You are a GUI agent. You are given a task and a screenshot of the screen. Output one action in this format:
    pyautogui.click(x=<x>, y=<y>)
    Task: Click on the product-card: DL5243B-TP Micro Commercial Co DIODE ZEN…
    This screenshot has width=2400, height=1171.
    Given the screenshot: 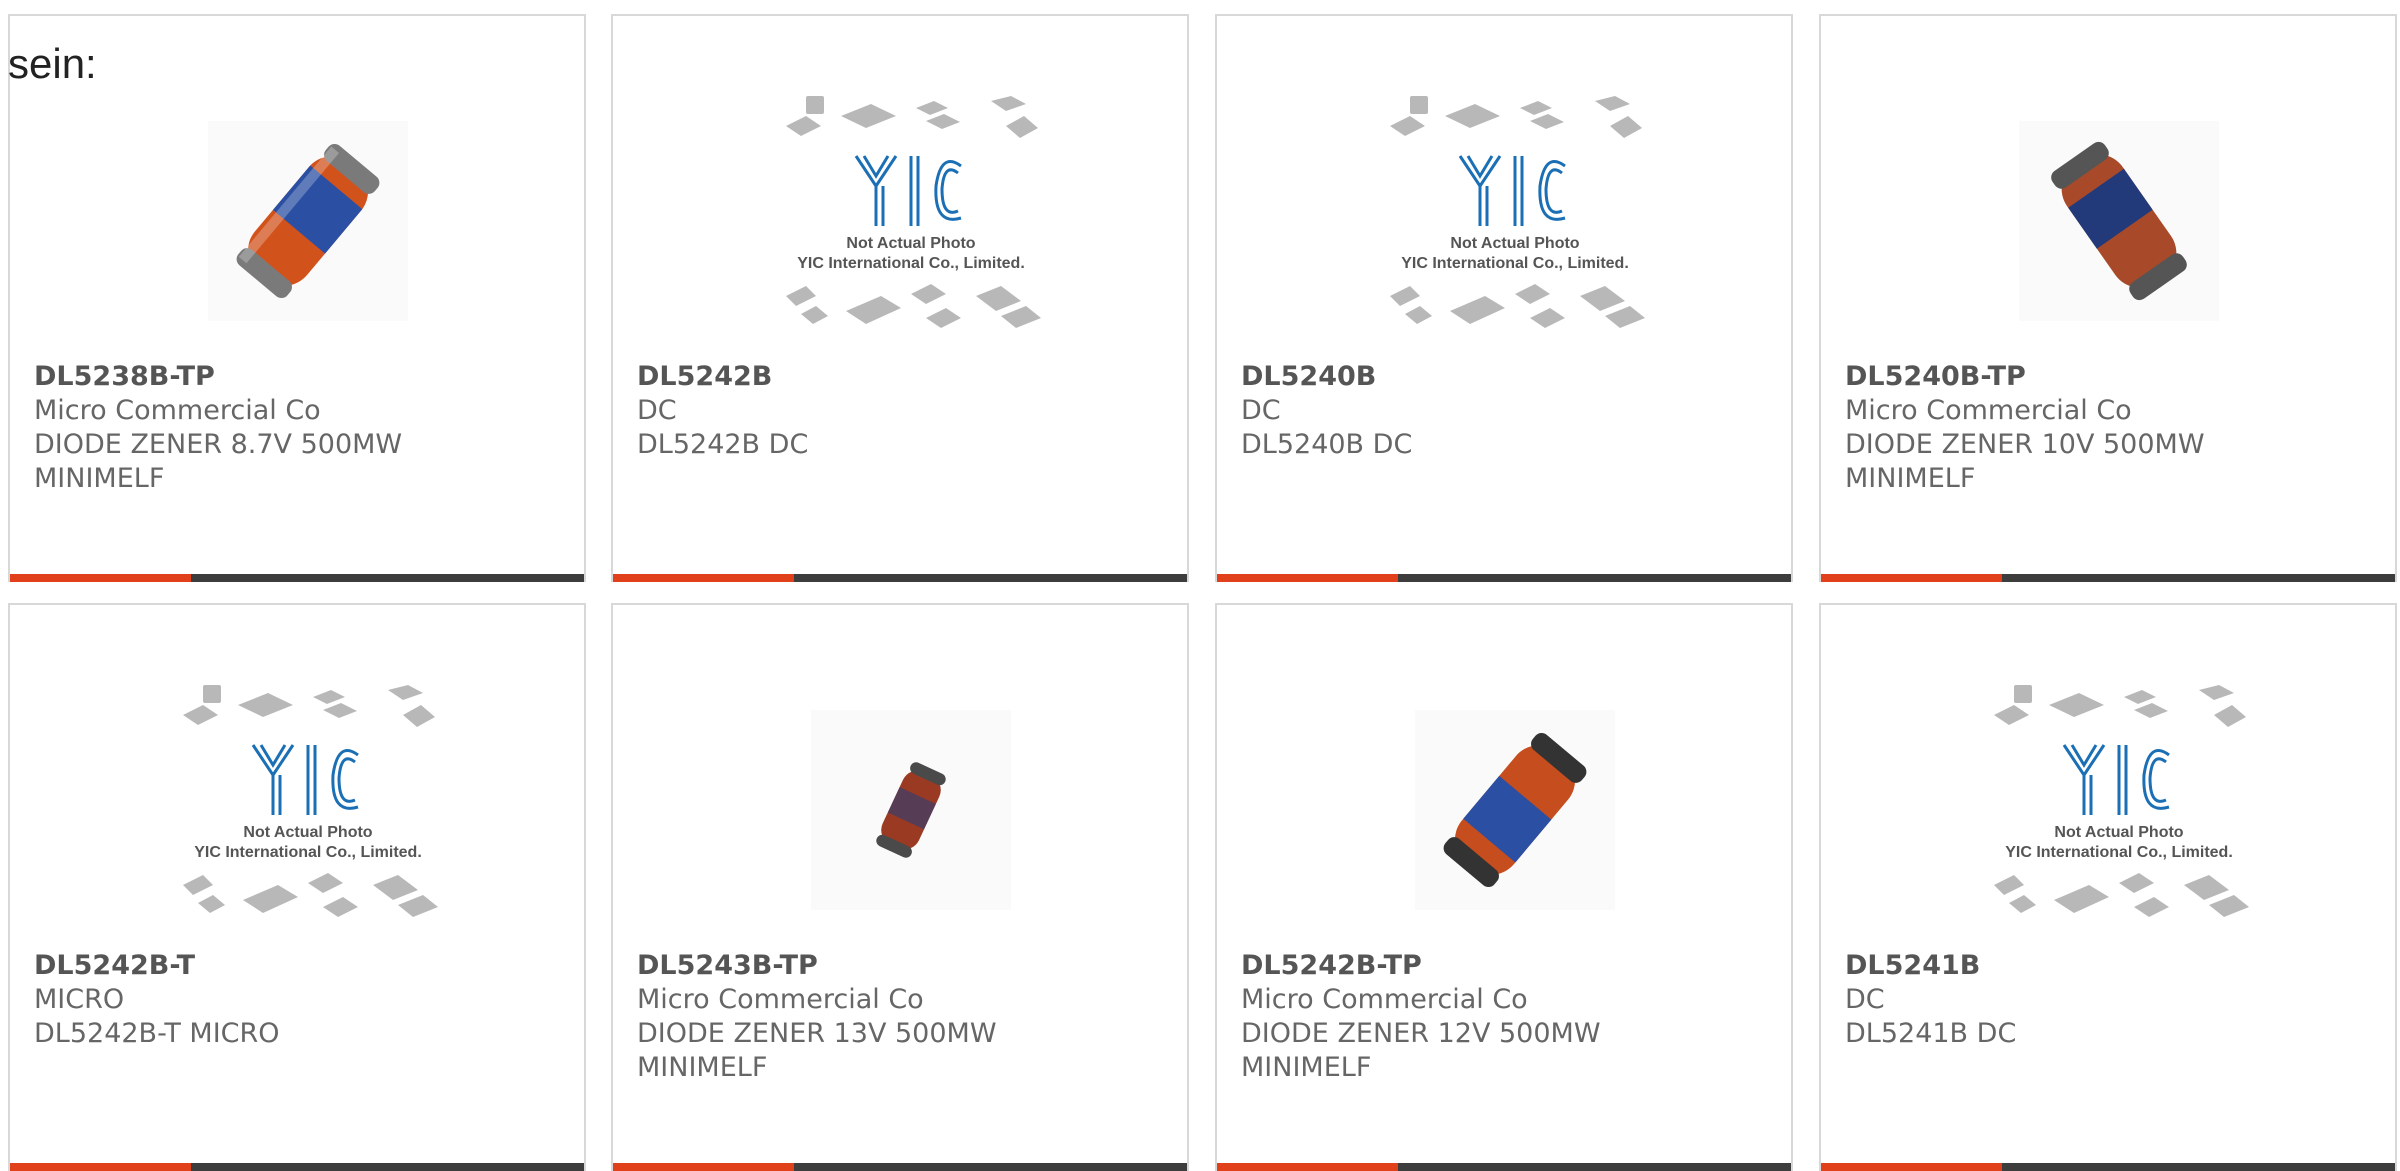 What is the action you would take?
    pyautogui.click(x=900, y=887)
    